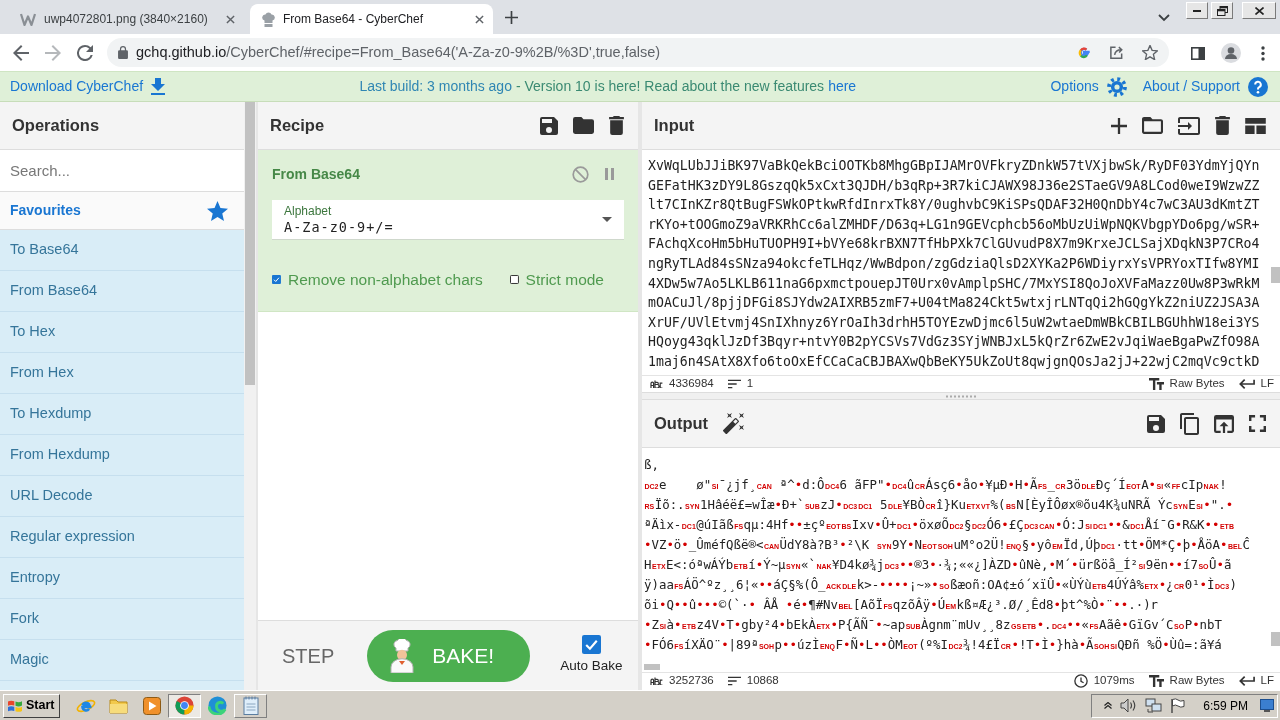 This screenshot has height=720, width=1280. Describe the element at coordinates (152, 705) in the screenshot. I see `play-icon` at that location.